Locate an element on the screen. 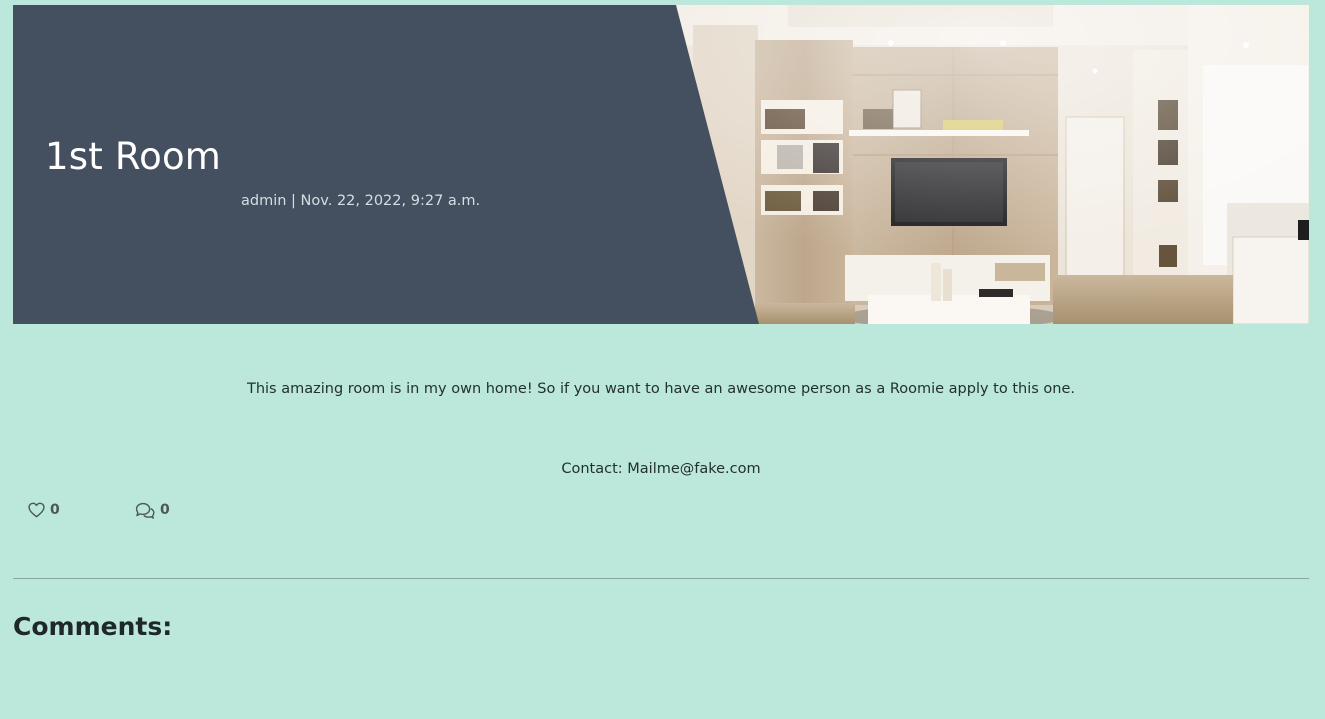 Image resolution: width=1325 pixels, height=719 pixels. chat-bubbles-icon is located at coordinates (145, 510).